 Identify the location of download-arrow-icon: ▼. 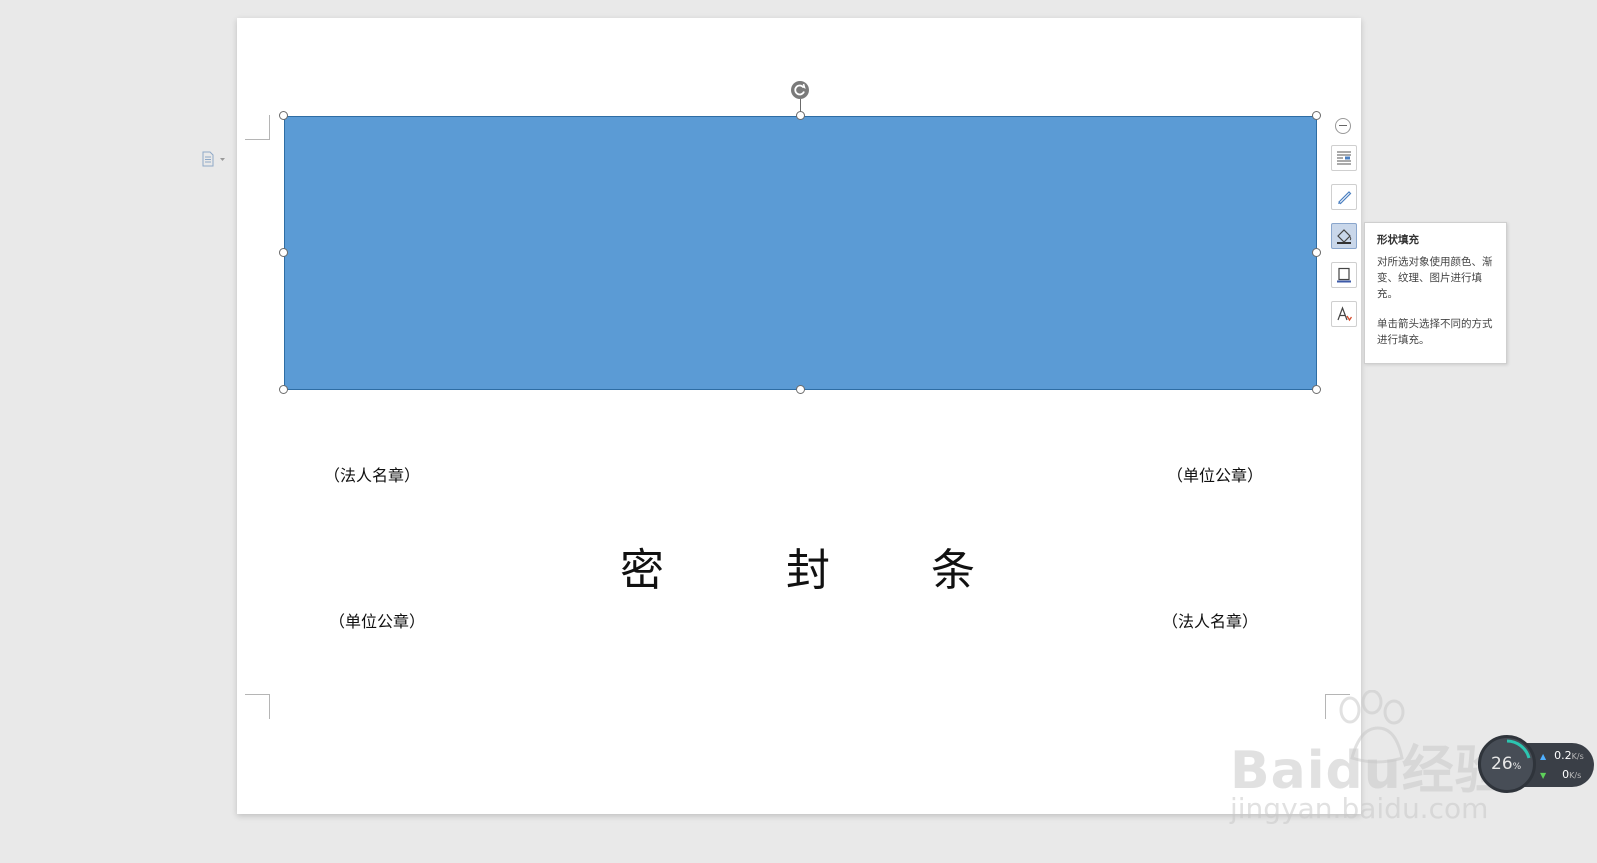
(1543, 775).